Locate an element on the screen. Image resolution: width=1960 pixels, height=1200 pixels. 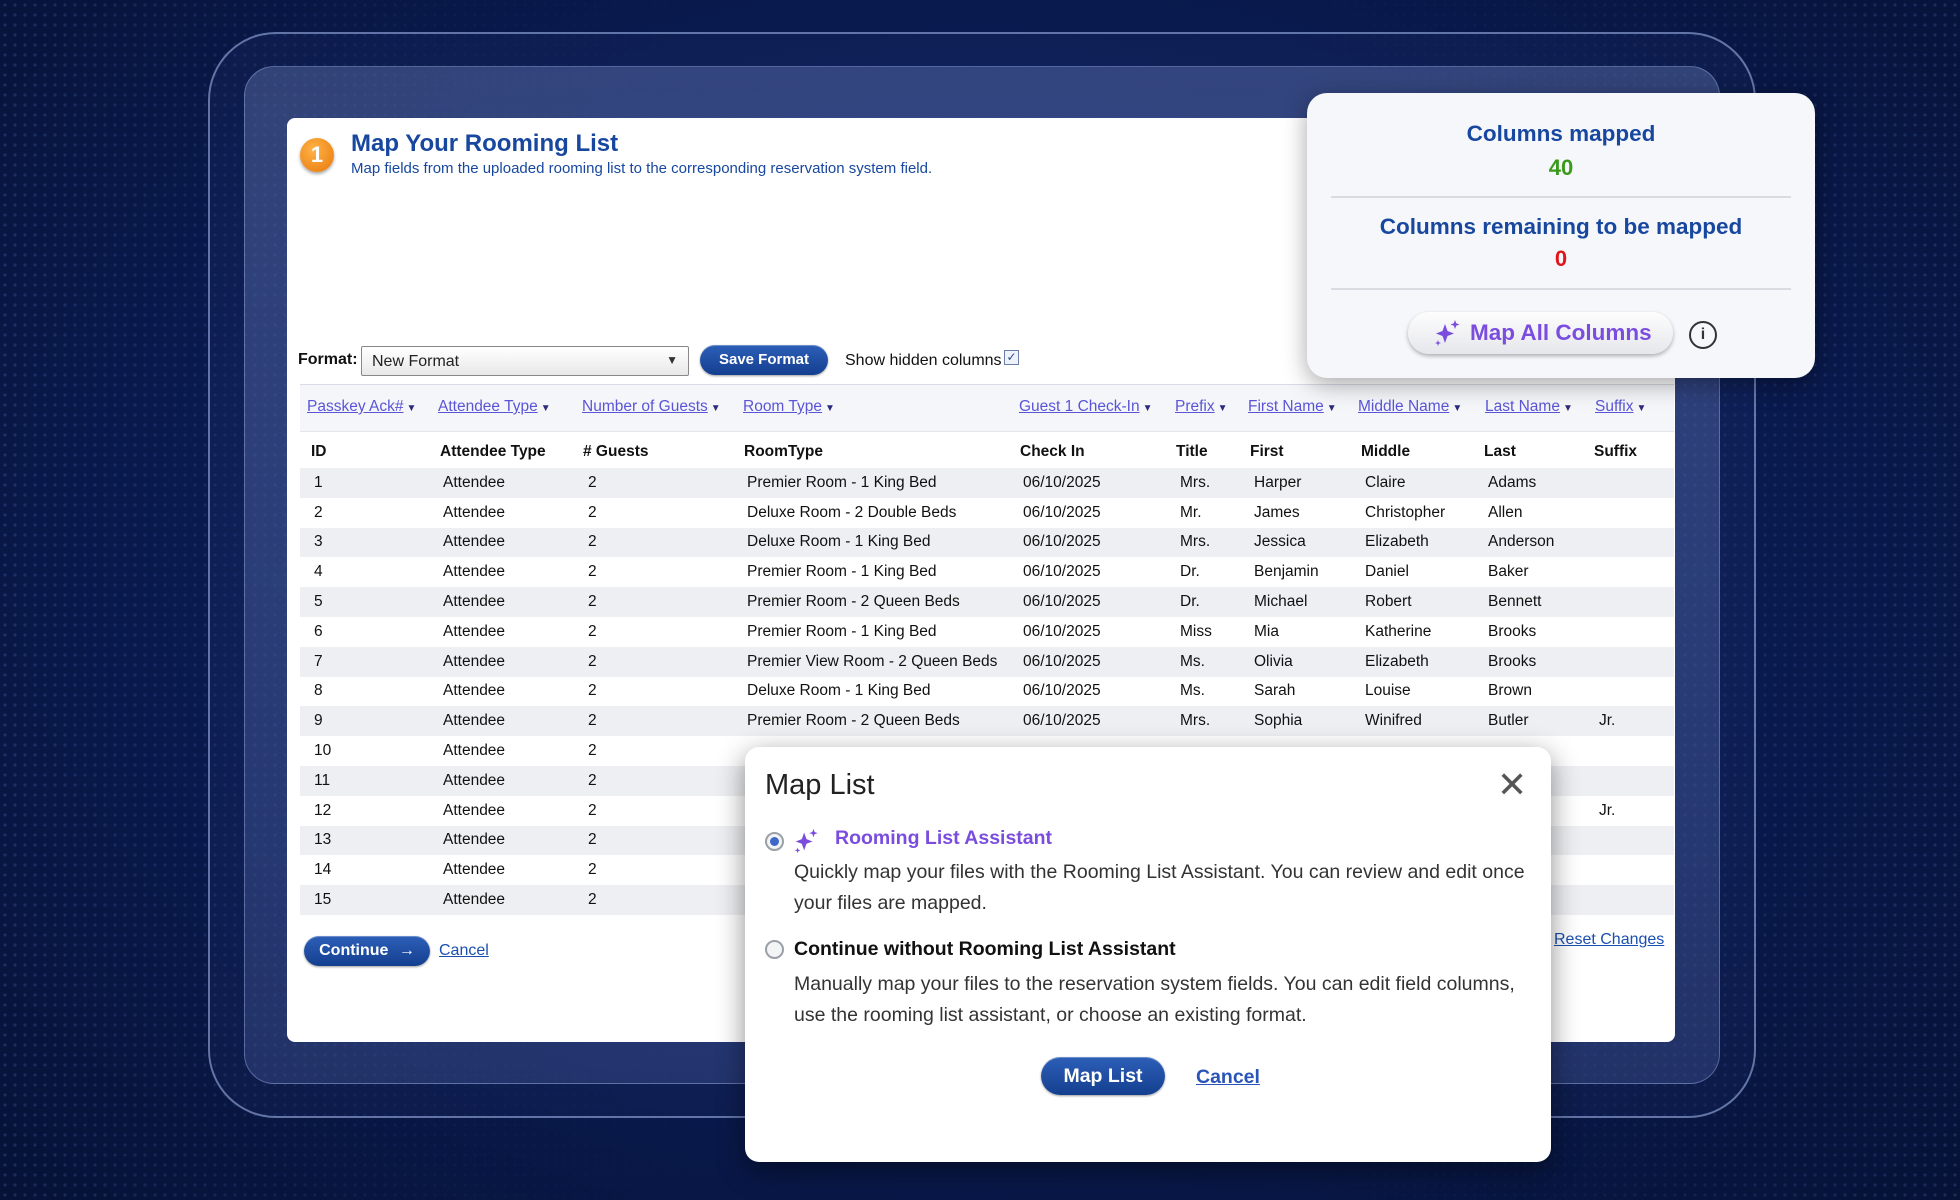
table-cell: Dr. is located at coordinates (1190, 572).